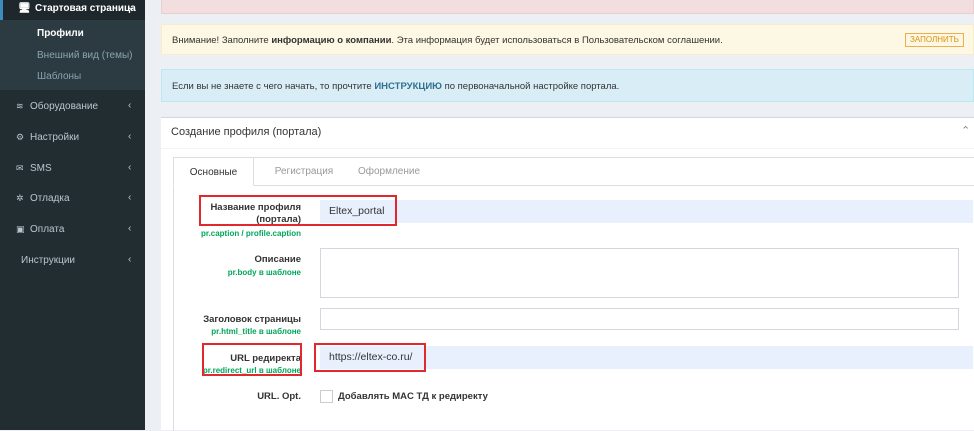 This screenshot has height=431, width=974. What do you see at coordinates (304, 171) in the screenshot?
I see `tab-registration: Регистрация` at bounding box center [304, 171].